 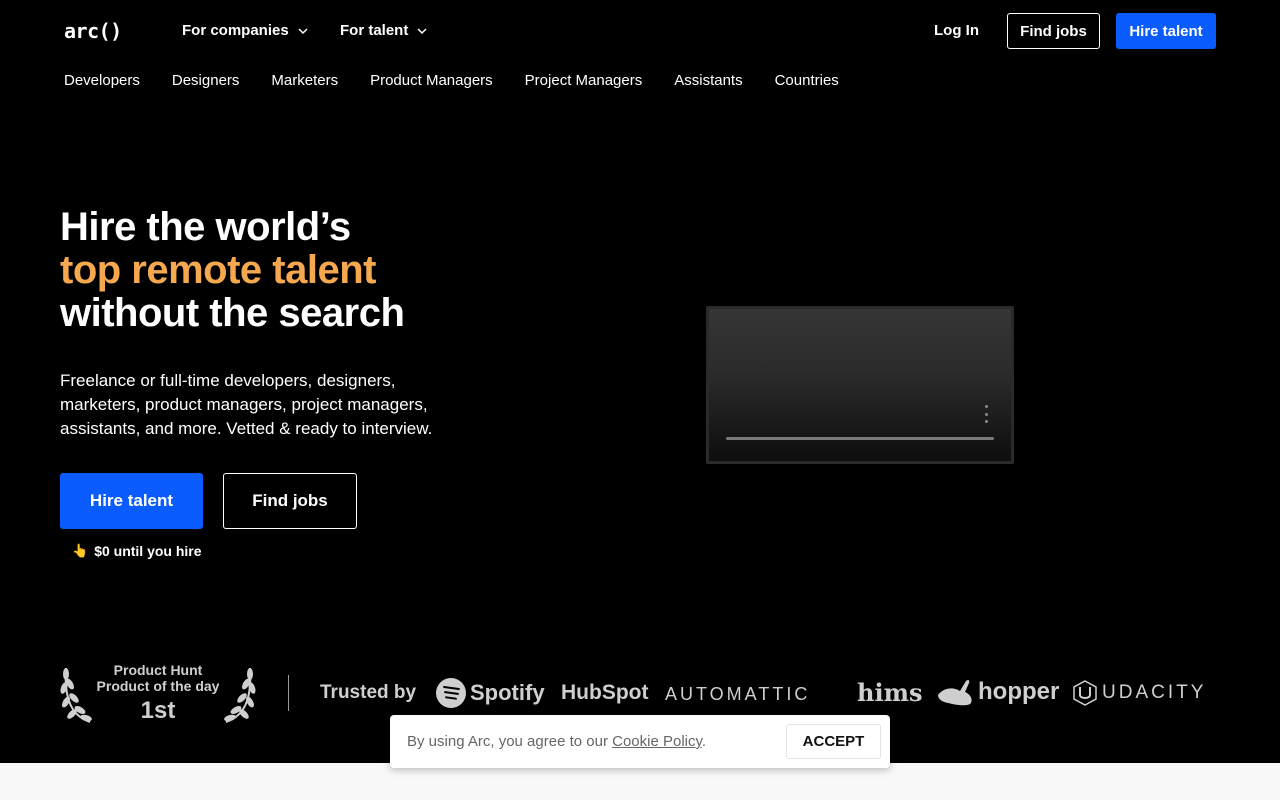 What do you see at coordinates (158, 670) in the screenshot?
I see `badge-line-1: Product Hunt` at bounding box center [158, 670].